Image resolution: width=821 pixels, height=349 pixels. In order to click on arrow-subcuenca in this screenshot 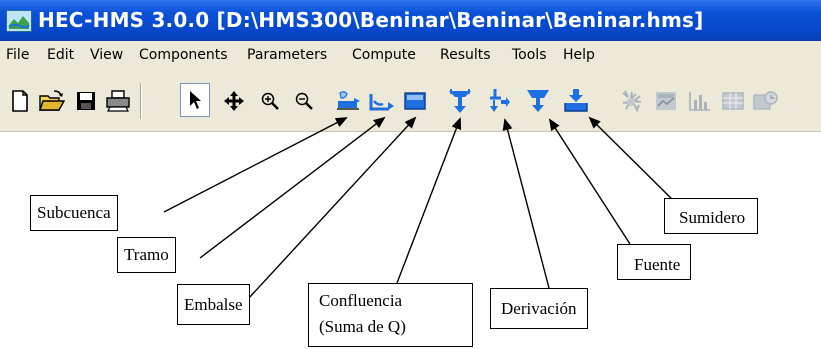, I will do `click(255, 165)`.